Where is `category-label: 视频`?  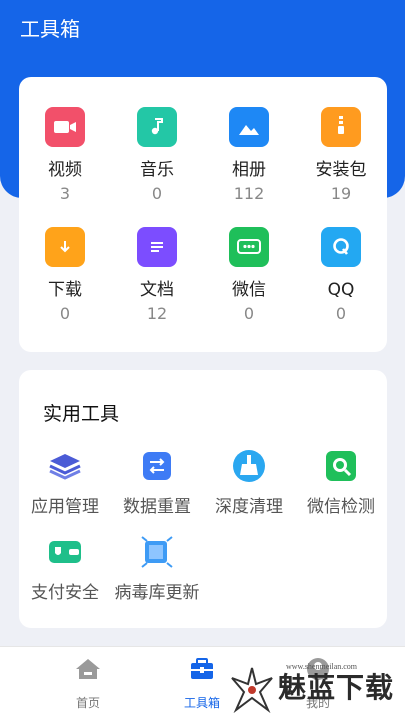 category-label: 视频 is located at coordinates (65, 170).